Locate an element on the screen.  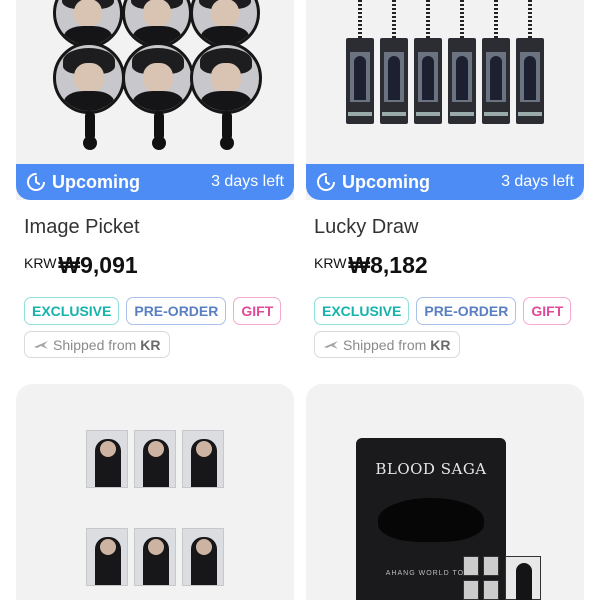
image-picket-graphic is located at coordinates (156, 80).